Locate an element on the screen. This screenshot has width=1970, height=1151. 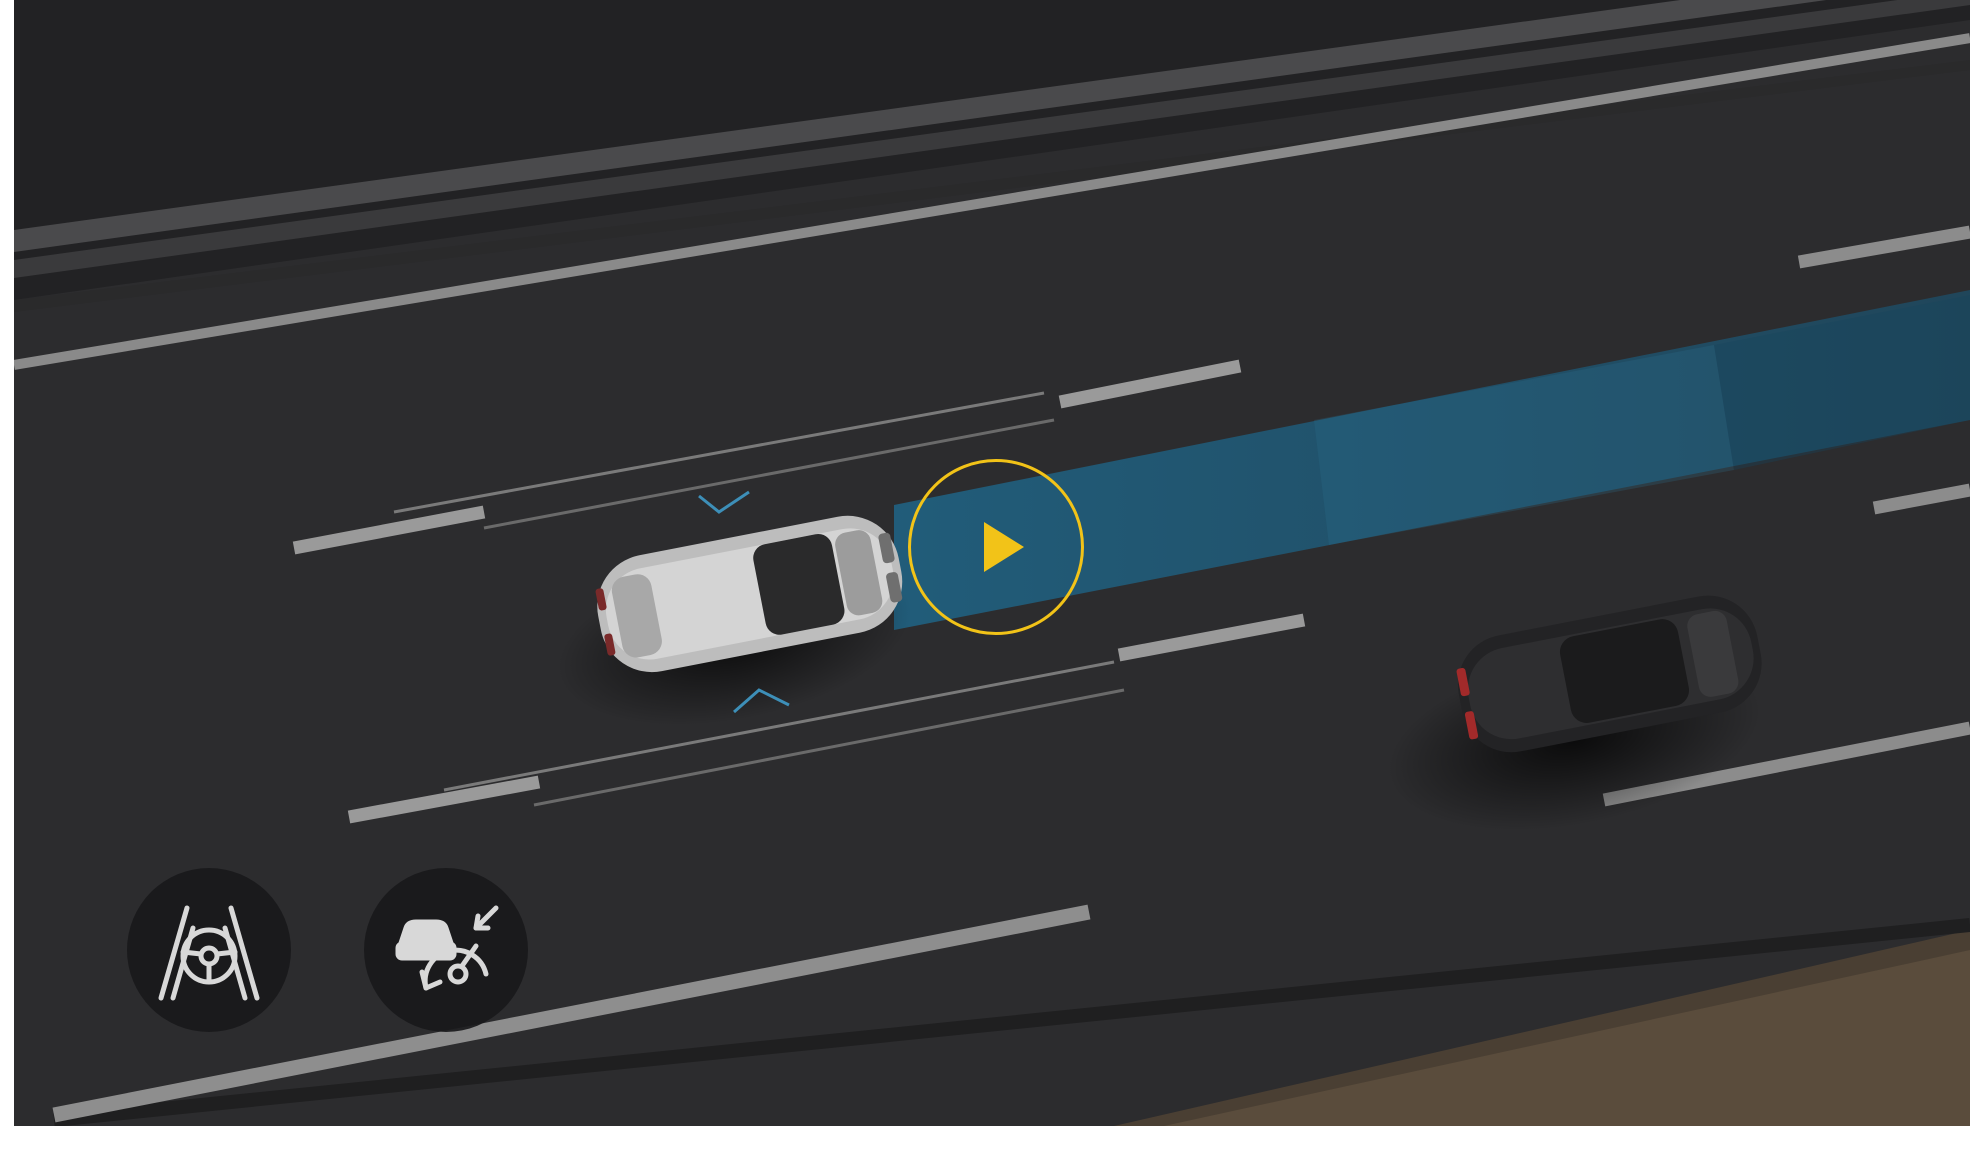
adaptive-cruise-control-icon is located at coordinates (447, 948).